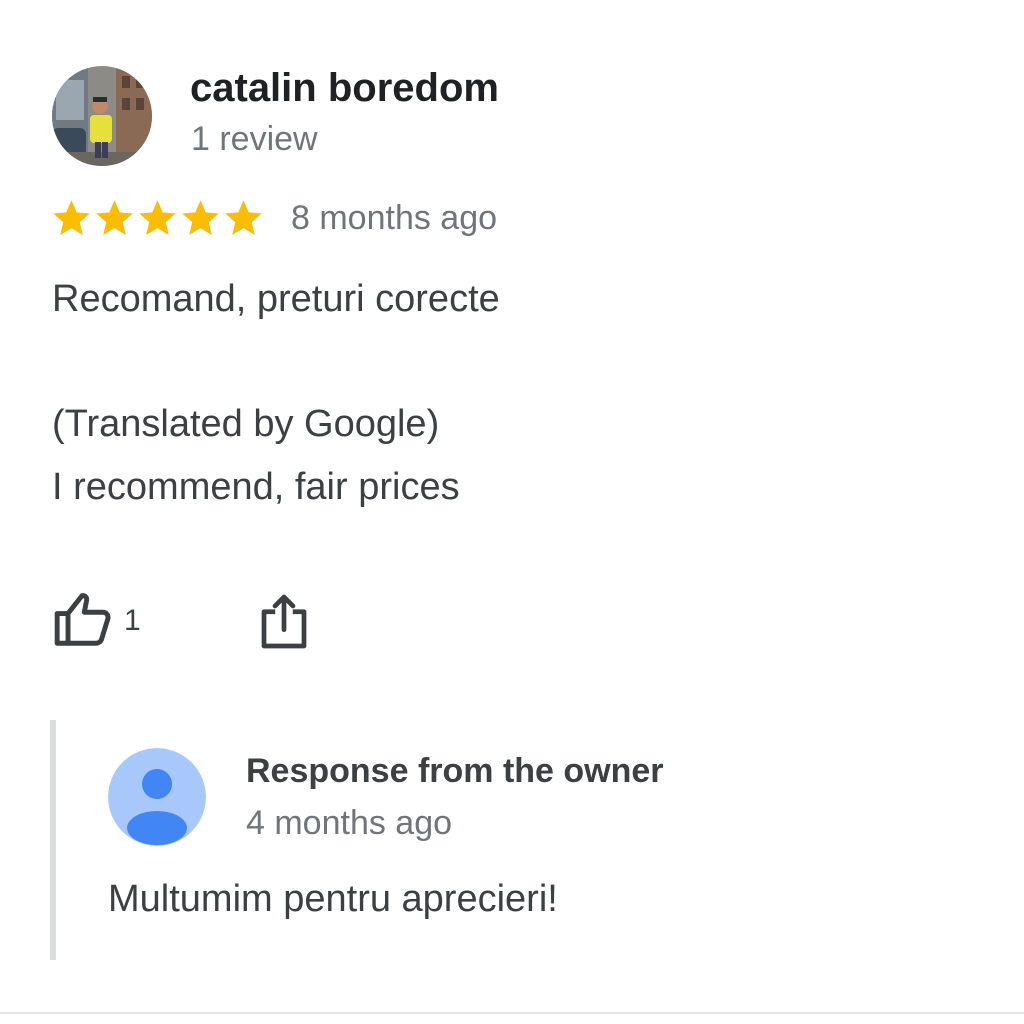  I want to click on review-text-translated: I recommend, fair prices, so click(256, 487).